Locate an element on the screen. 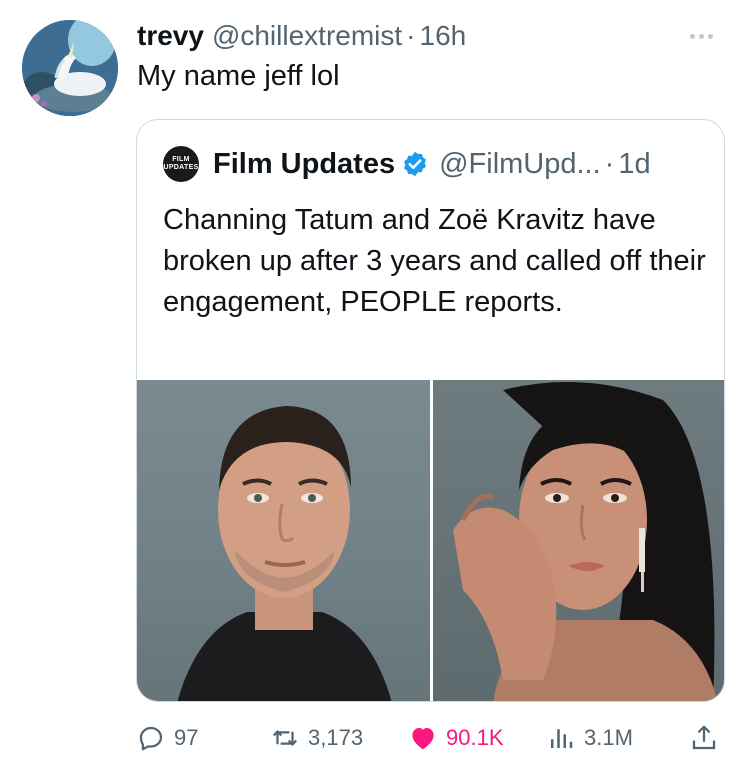 The width and height of the screenshot is (750, 758). reply-icon is located at coordinates (151, 738).